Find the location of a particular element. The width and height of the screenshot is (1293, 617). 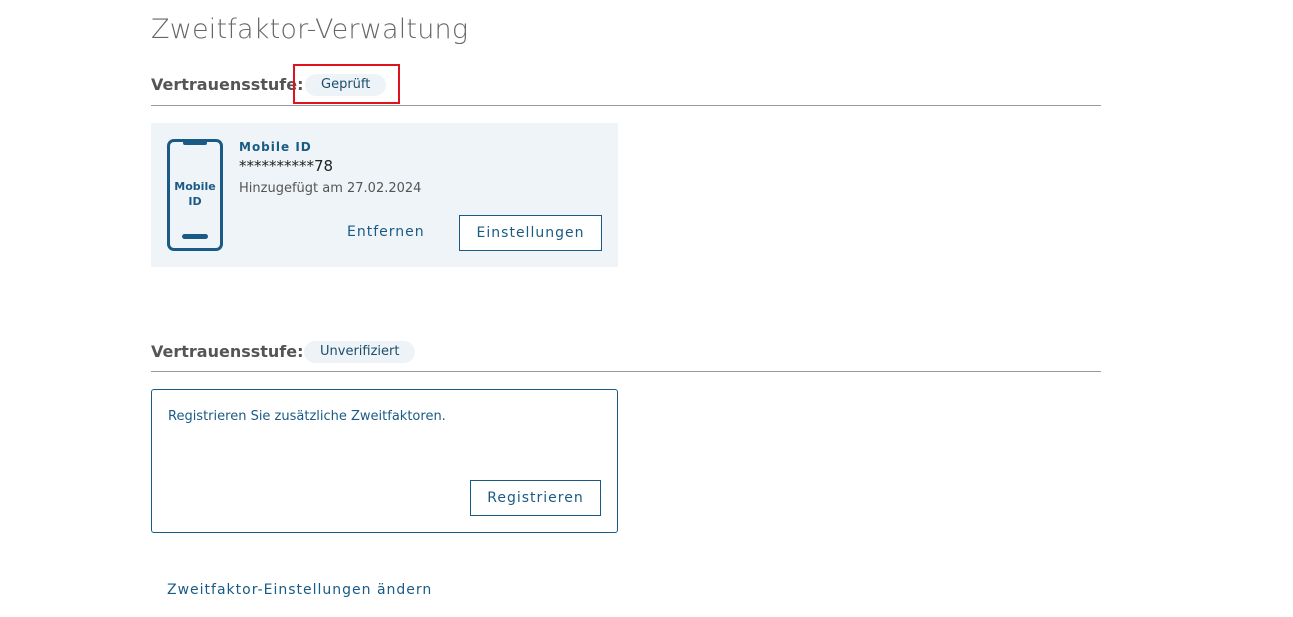

page-title: Zweitfaktor-Verwaltung is located at coordinates (310, 29).